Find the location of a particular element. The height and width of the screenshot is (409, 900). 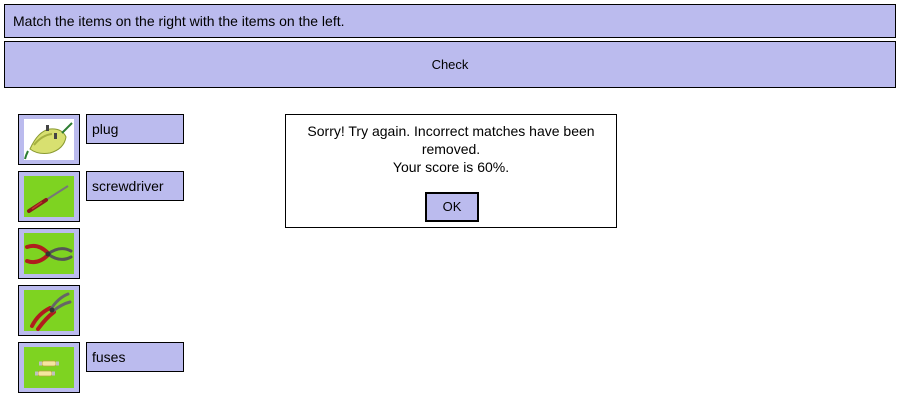

label-screwdriver: screwdriver is located at coordinates (135, 186).